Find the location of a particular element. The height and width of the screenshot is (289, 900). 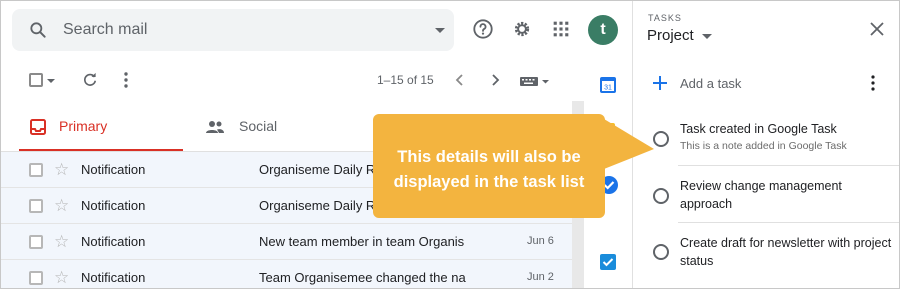

search-input: Search mail is located at coordinates (105, 30).